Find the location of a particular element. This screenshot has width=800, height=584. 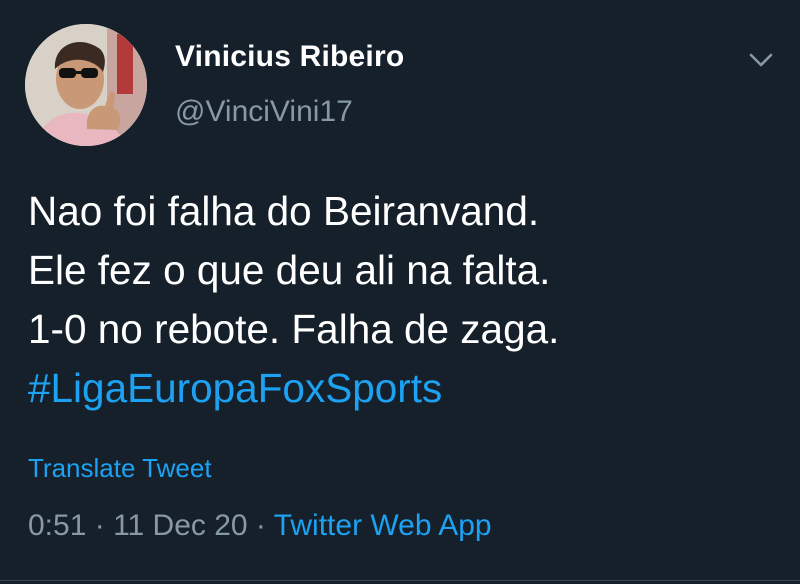

avatar-image is located at coordinates (86, 85).